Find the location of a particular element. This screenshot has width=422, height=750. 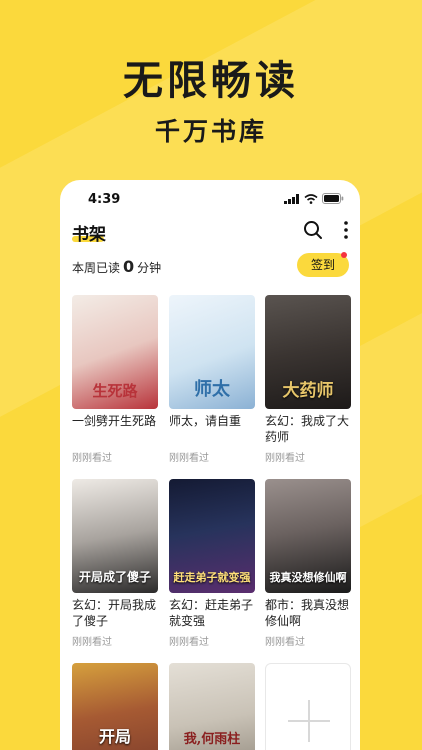

book-item: 开局 is located at coordinates (115, 706).